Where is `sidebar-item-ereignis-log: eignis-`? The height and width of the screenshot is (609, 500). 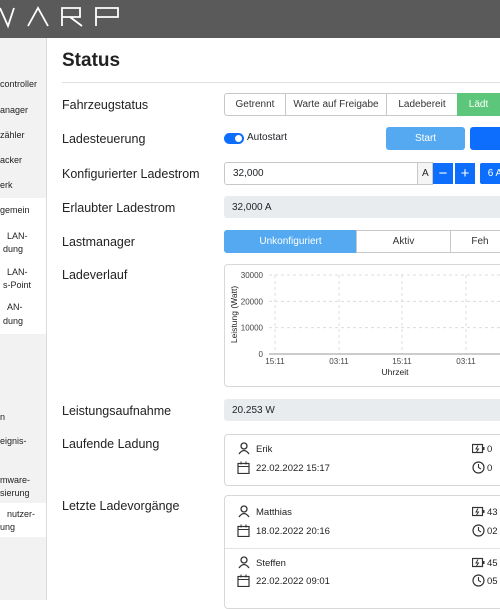 sidebar-item-ereignis-log: eignis- is located at coordinates (23, 441).